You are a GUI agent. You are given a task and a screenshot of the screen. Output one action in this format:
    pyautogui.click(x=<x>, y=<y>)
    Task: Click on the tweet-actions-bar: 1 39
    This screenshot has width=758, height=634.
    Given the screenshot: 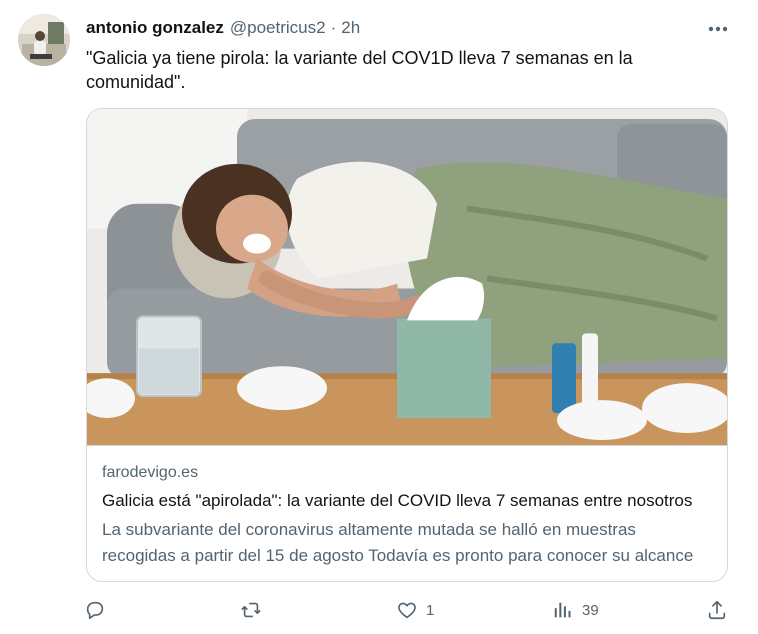 What is the action you would take?
    pyautogui.click(x=409, y=610)
    